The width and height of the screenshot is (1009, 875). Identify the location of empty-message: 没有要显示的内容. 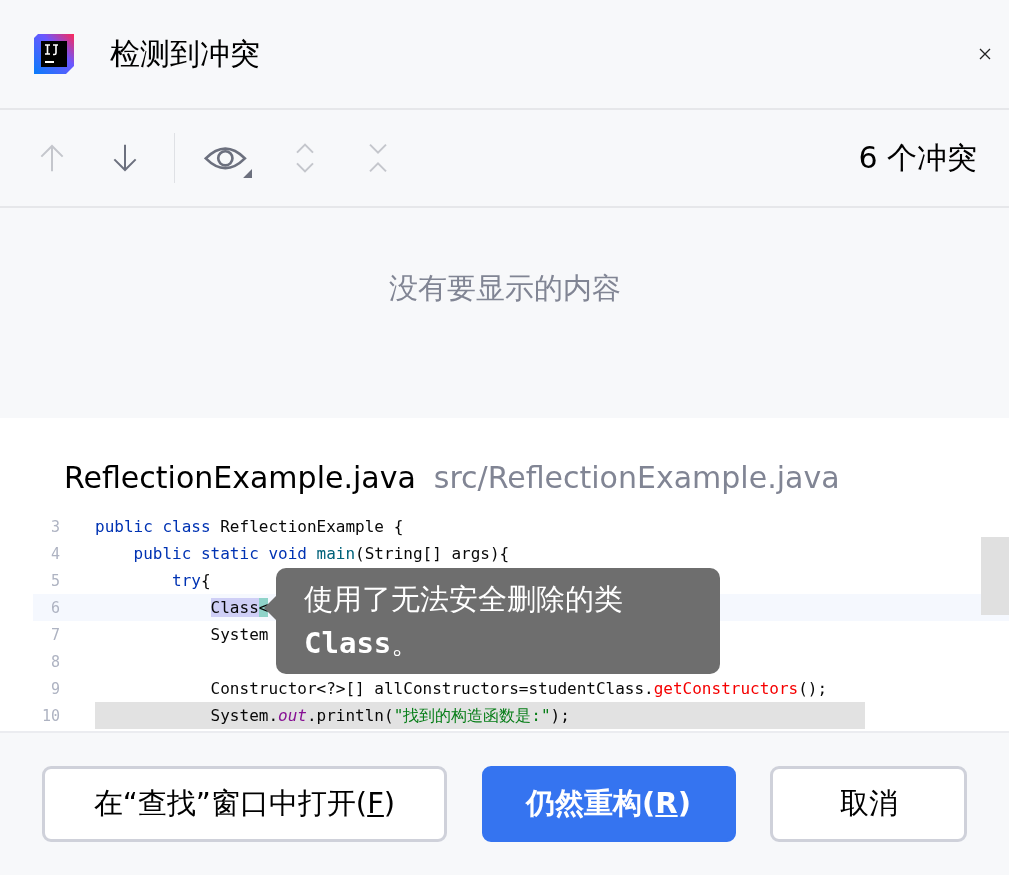
(504, 288).